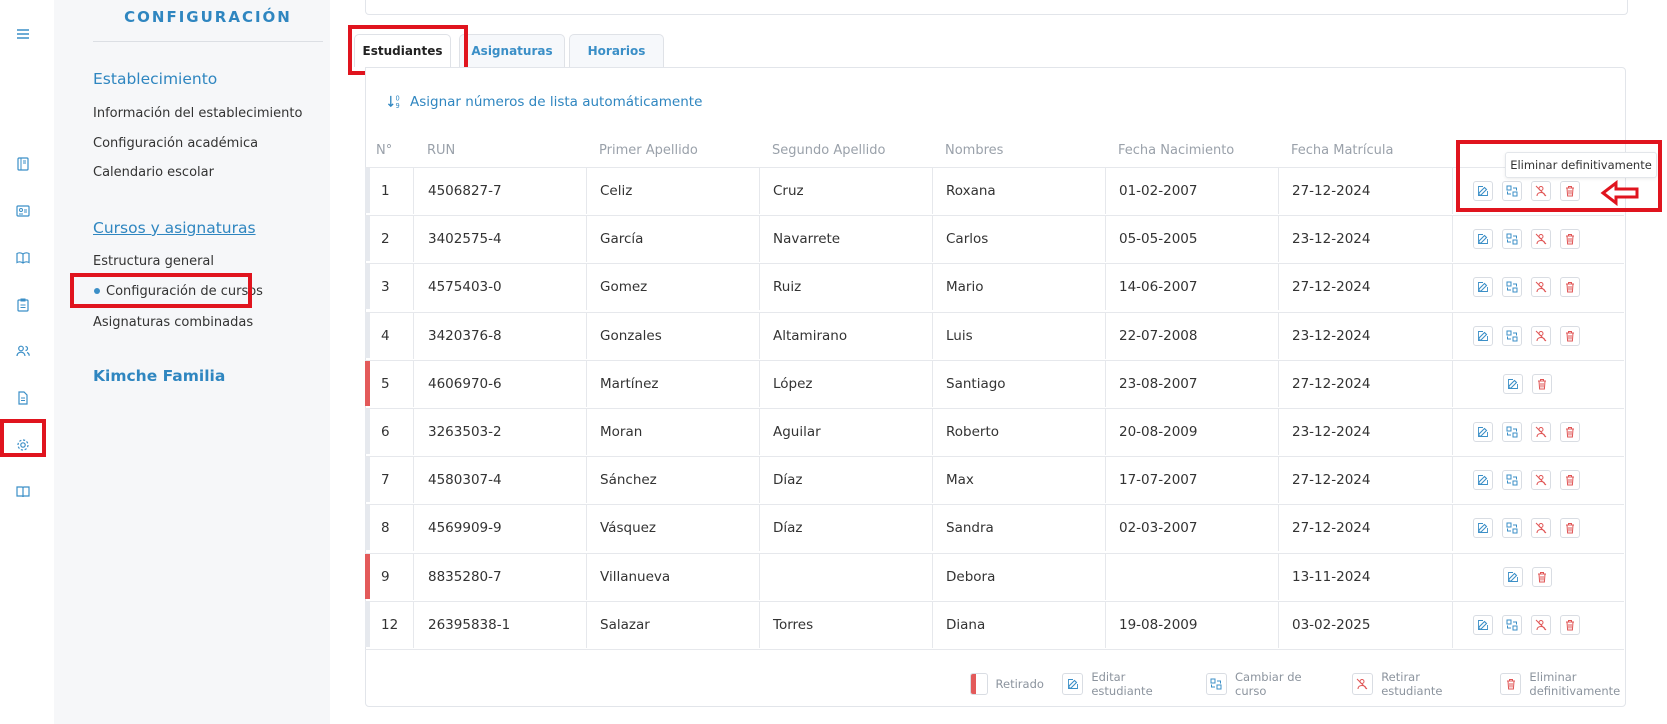 The image size is (1667, 724). What do you see at coordinates (793, 624) in the screenshot?
I see `cell-segundo-apellido: Torres` at bounding box center [793, 624].